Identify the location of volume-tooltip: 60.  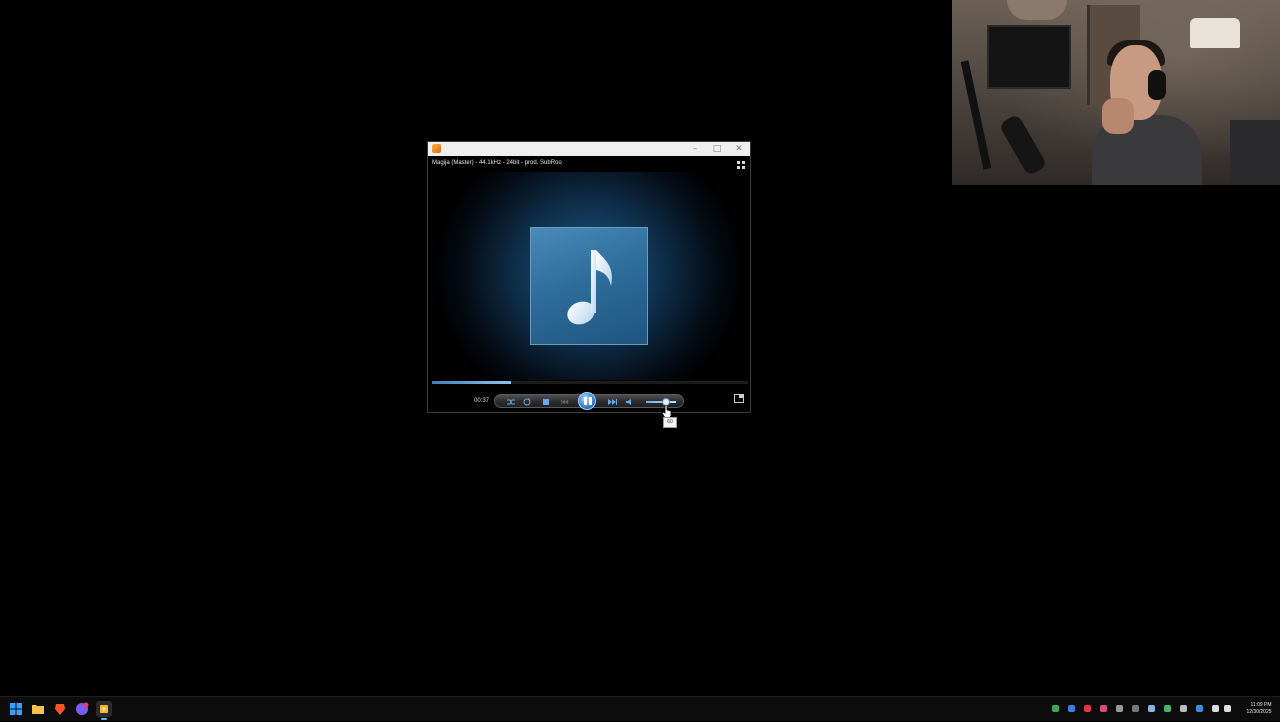
(670, 422).